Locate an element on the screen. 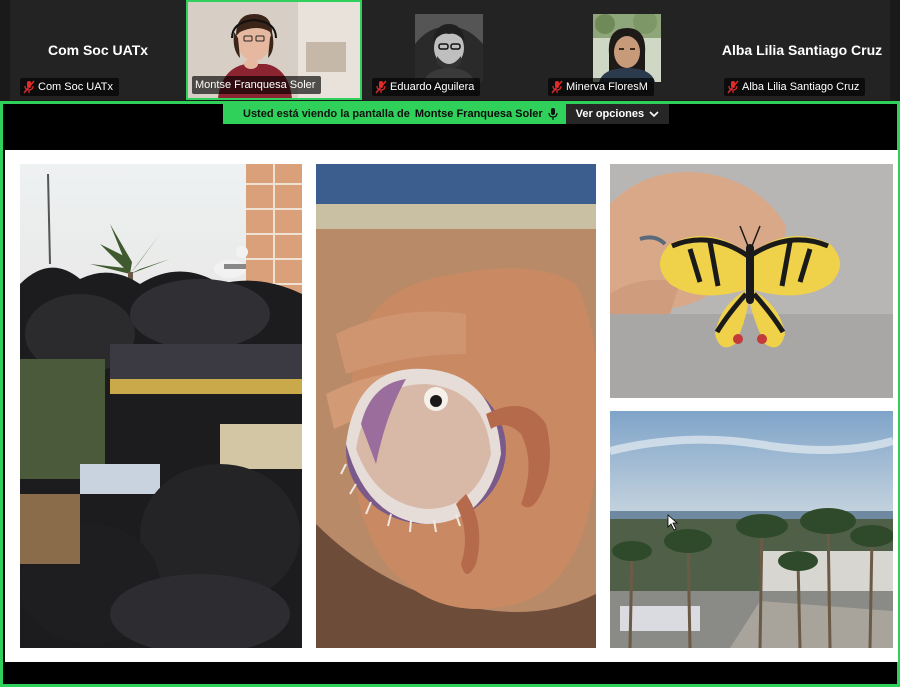 This screenshot has height=687, width=900. participant-display-name: Alba Lilia Santiago Cruz is located at coordinates (802, 50).